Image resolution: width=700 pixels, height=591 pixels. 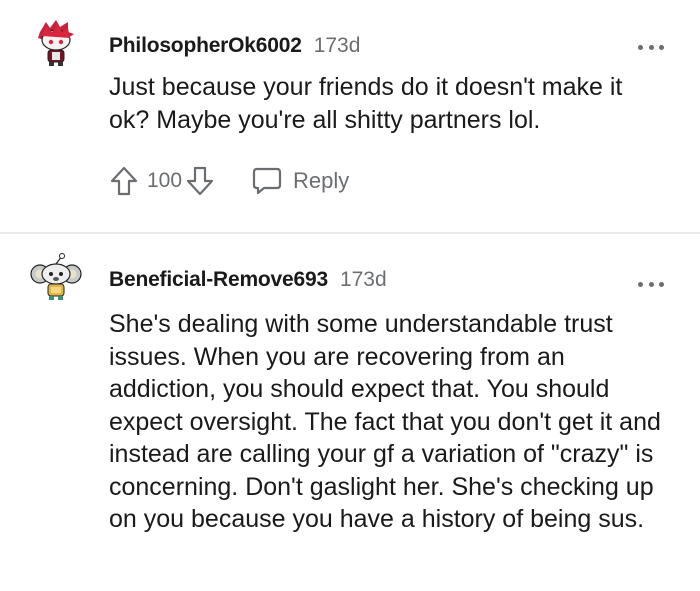 What do you see at coordinates (200, 181) in the screenshot?
I see `downvote-arrow-icon` at bounding box center [200, 181].